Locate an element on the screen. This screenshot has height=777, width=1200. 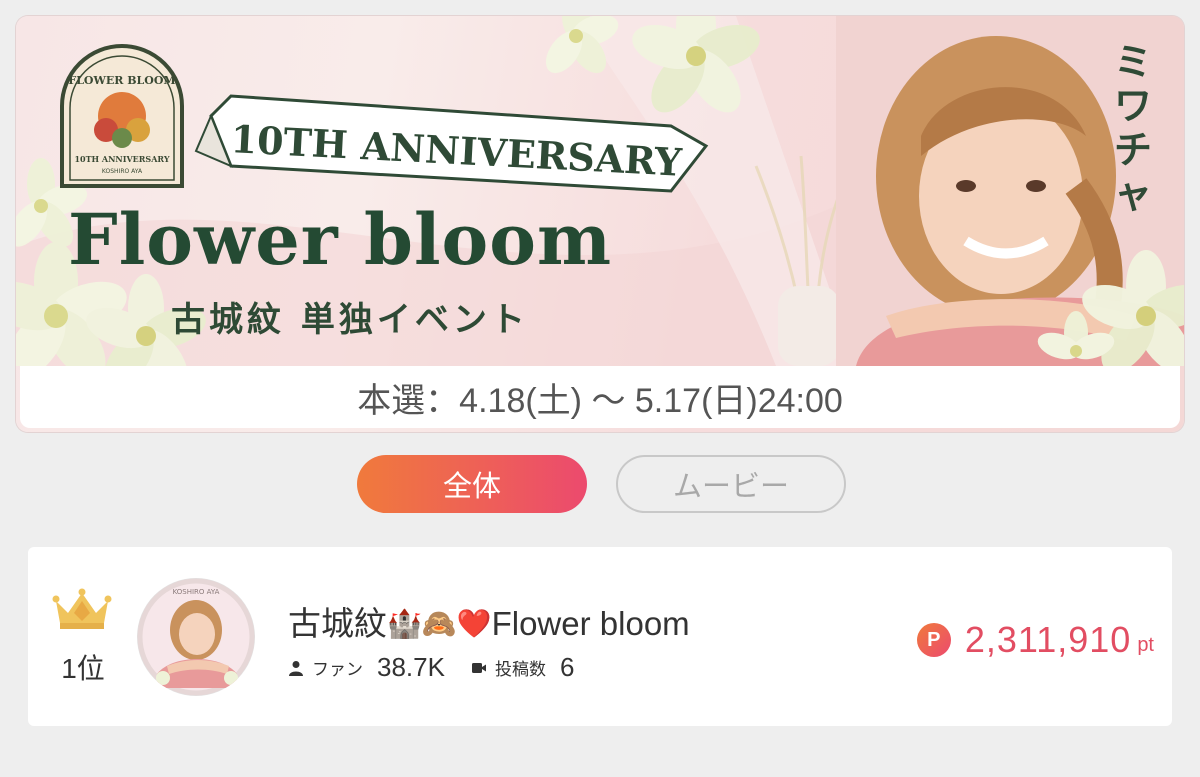
video-camera-icon is located at coordinates (478, 667).